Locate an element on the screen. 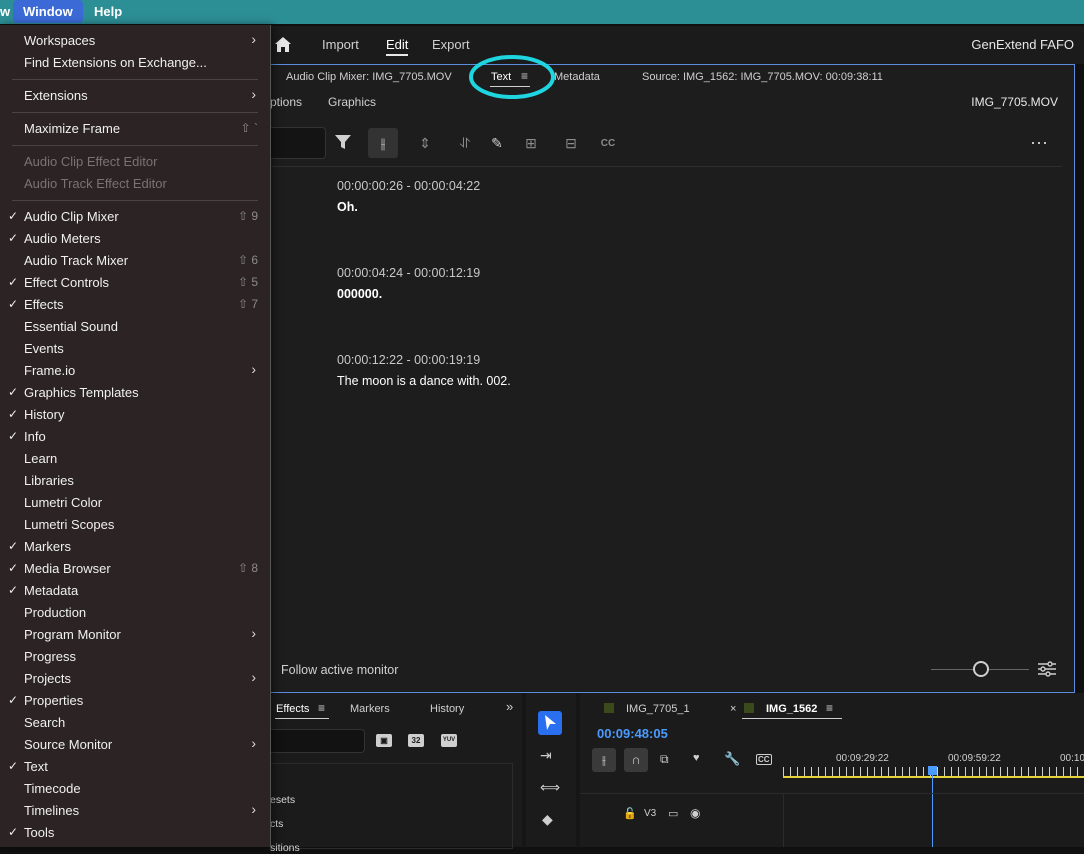  tab-sequence-2: IMG_1562 is located at coordinates (791, 709).